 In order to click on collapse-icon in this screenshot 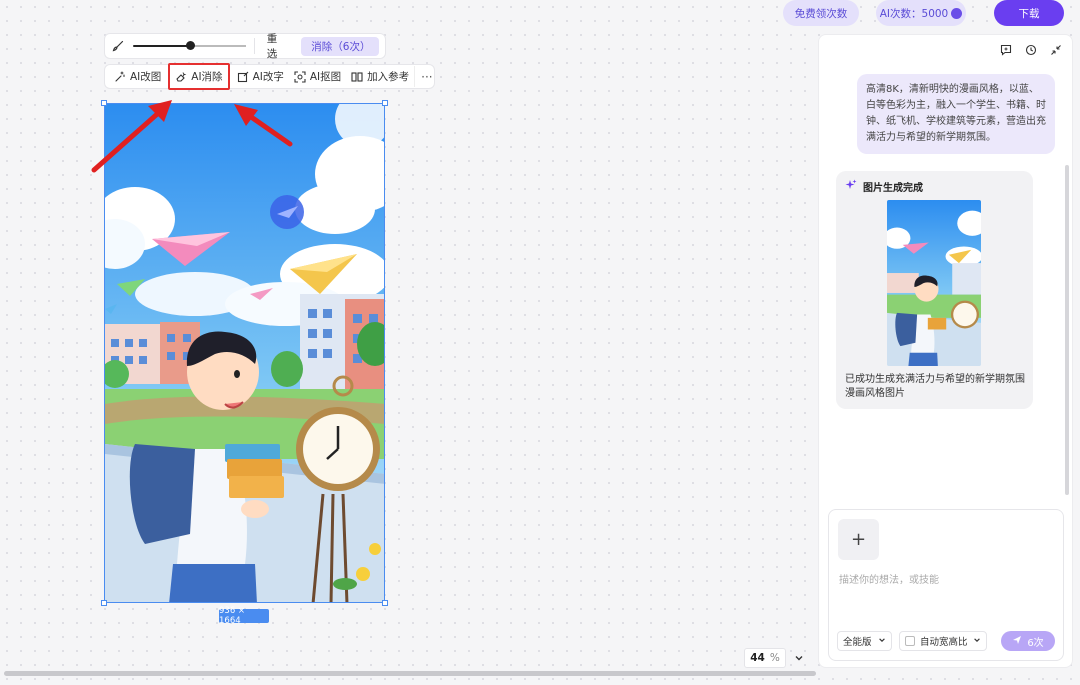, I will do `click(1055, 49)`.